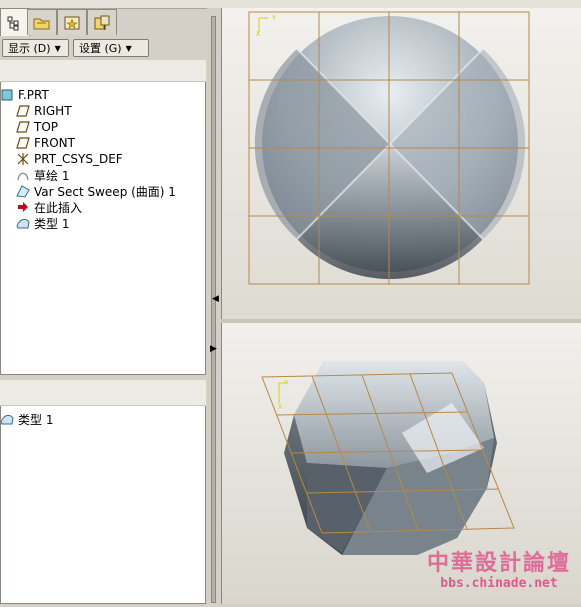 This screenshot has width=581, height=607. I want to click on tab-favorites, so click(72, 22).